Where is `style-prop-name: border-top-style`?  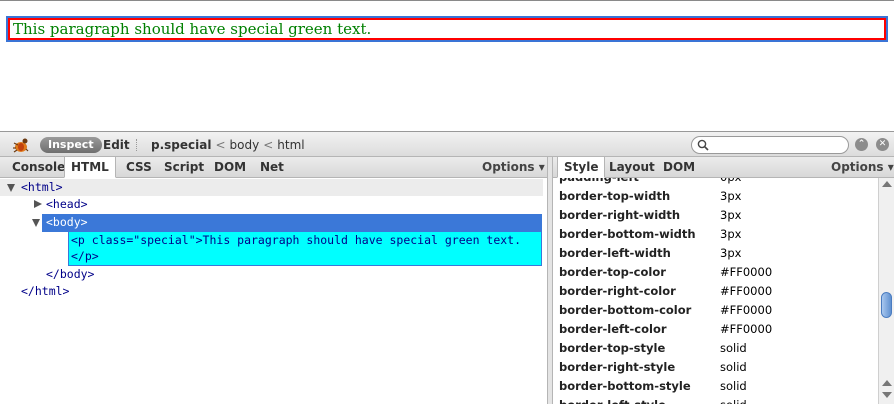 style-prop-name: border-top-style is located at coordinates (612, 348).